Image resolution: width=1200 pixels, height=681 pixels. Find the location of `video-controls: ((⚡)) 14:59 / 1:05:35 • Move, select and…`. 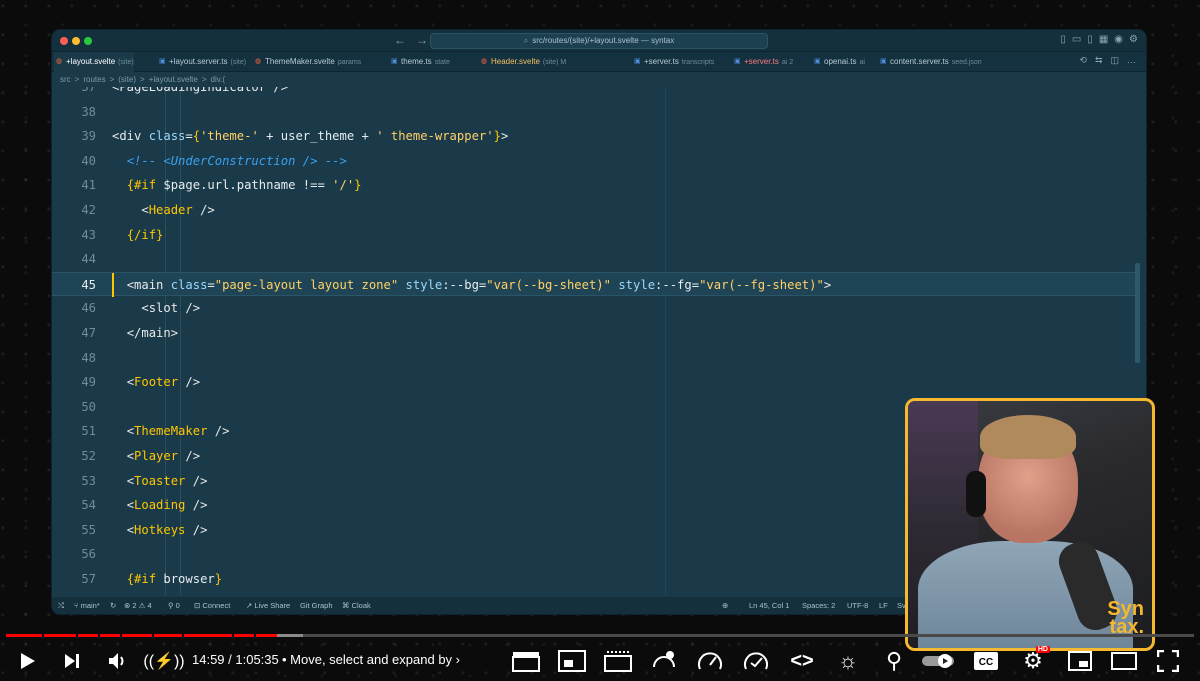

video-controls: ((⚡)) 14:59 / 1:05:35 • Move, select and… is located at coordinates (600, 661).